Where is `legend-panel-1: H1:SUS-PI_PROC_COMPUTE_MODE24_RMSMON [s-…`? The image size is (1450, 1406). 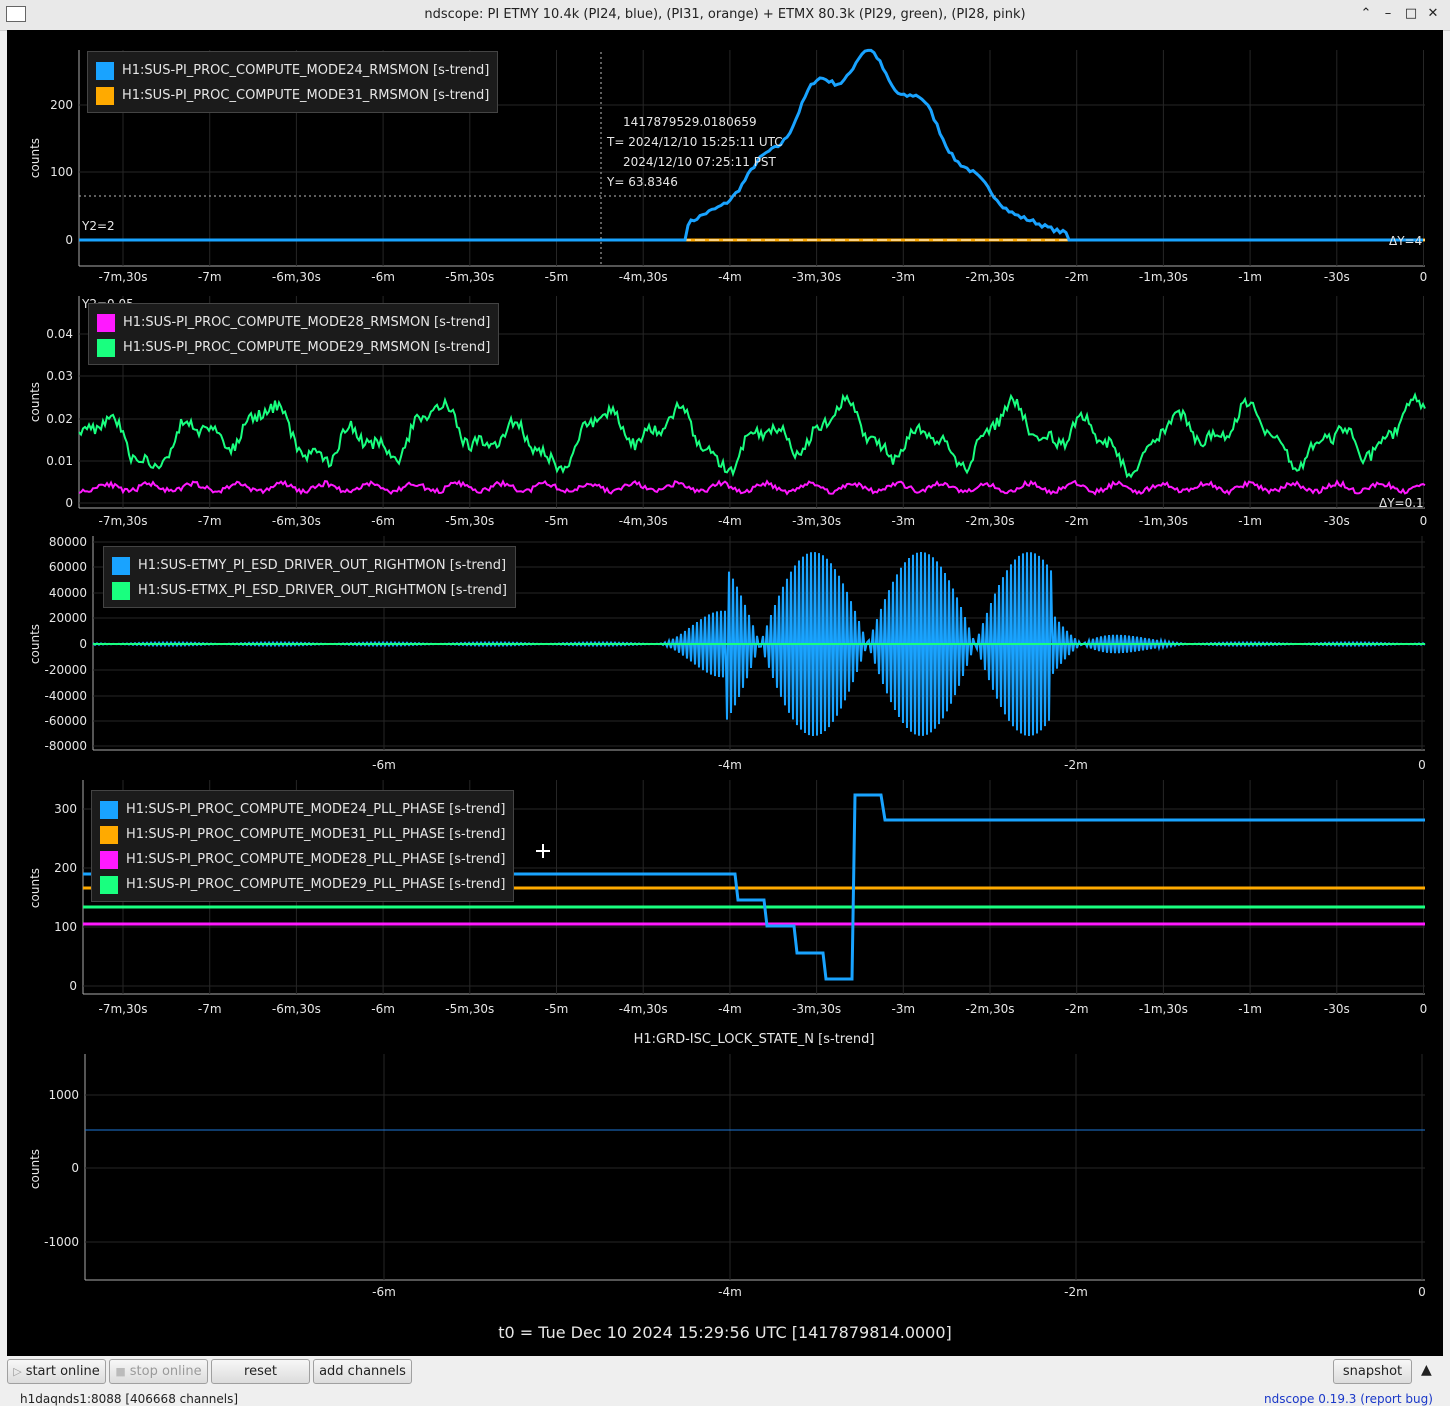 legend-panel-1: H1:SUS-PI_PROC_COMPUTE_MODE24_RMSMON [s-… is located at coordinates (293, 82).